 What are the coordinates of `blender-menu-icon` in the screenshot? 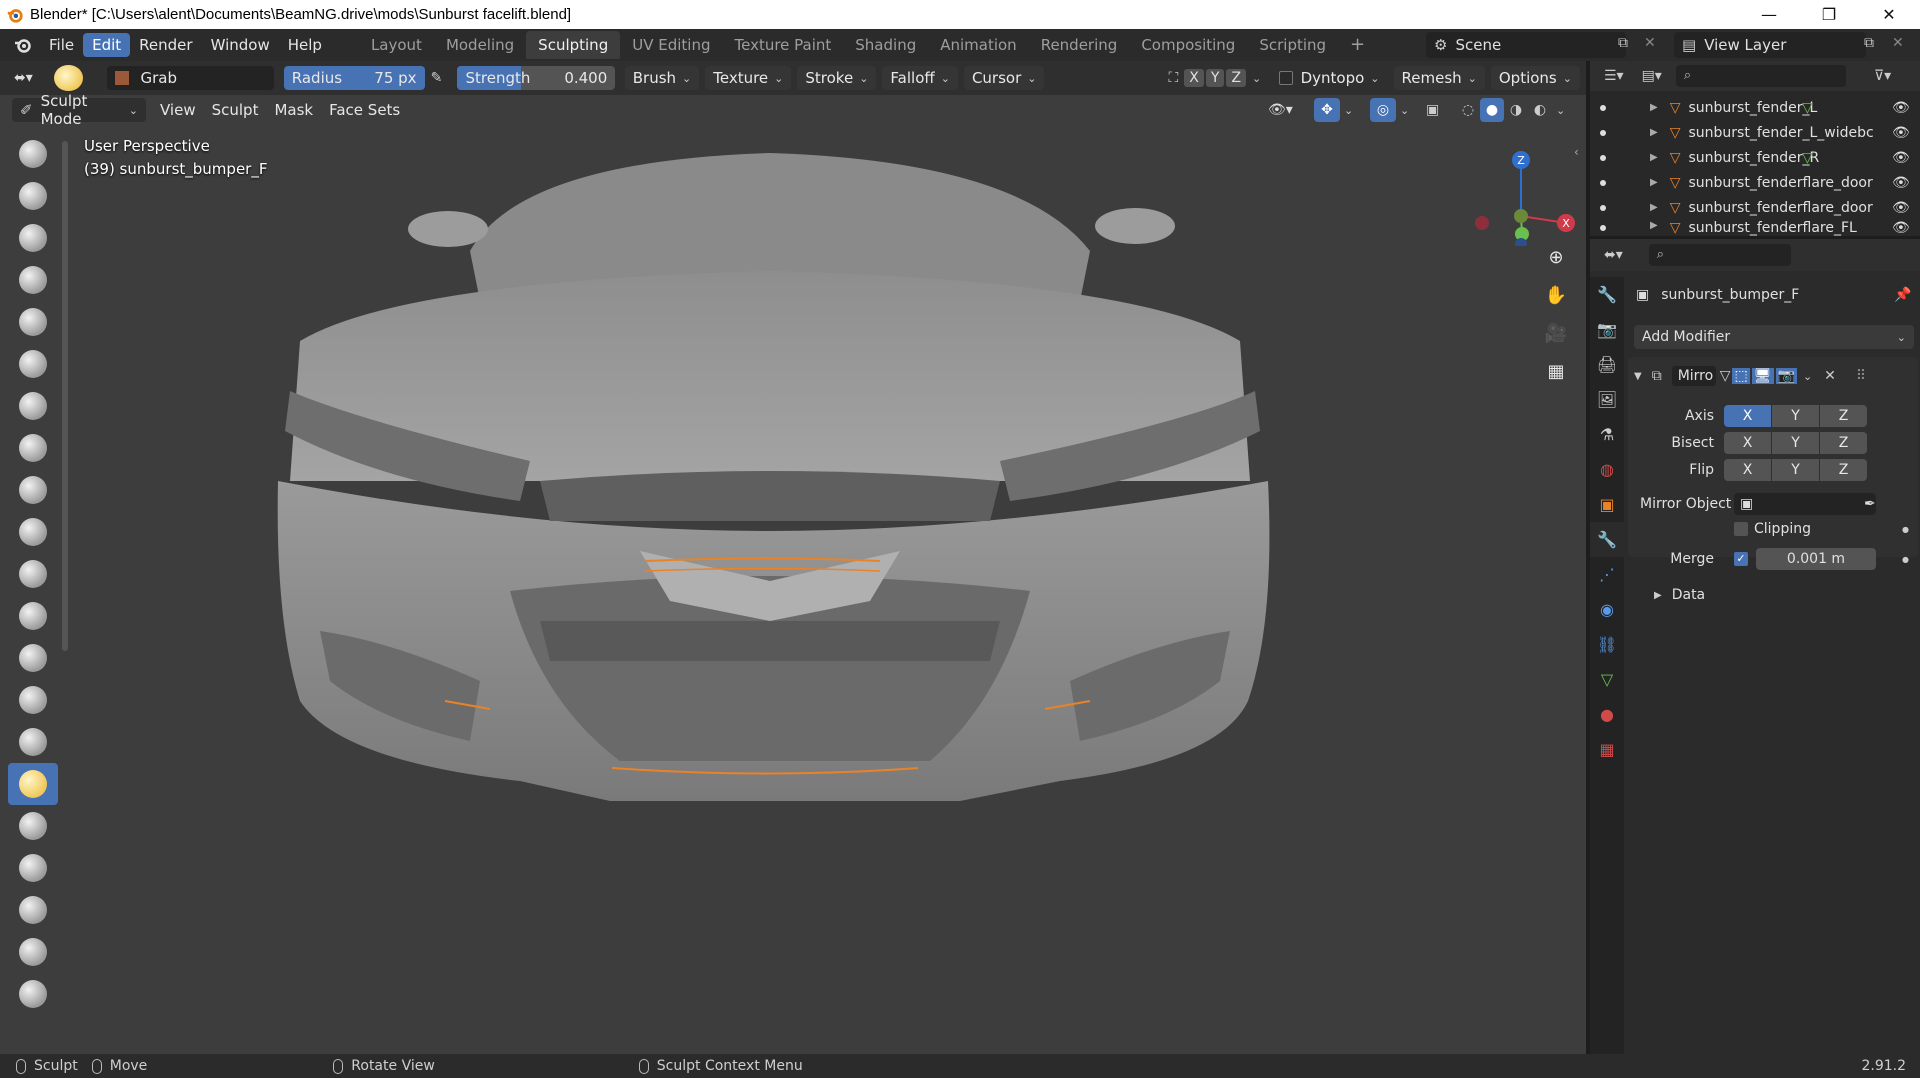 It's located at (23, 45).